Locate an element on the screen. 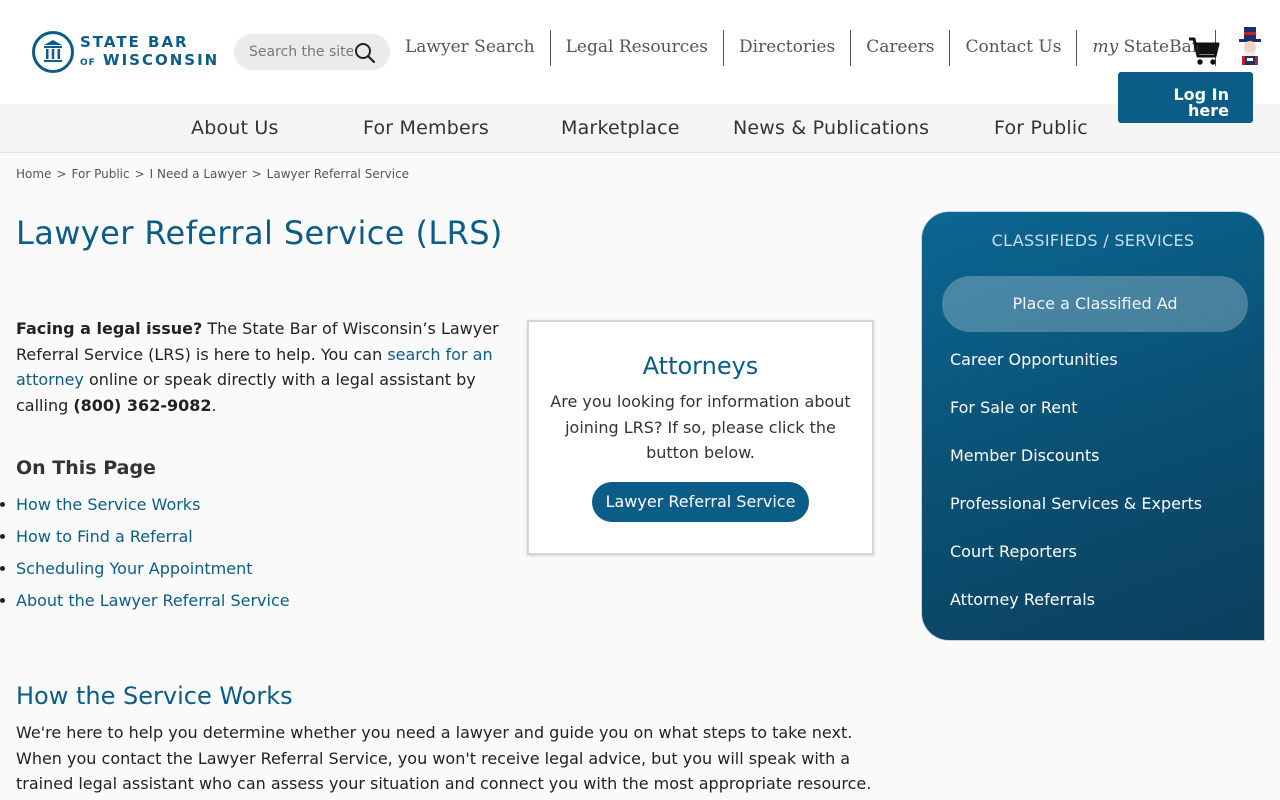 This screenshot has height=800, width=1280. lawyer-referral-service-button: Lawyer Referral Service is located at coordinates (700, 501).